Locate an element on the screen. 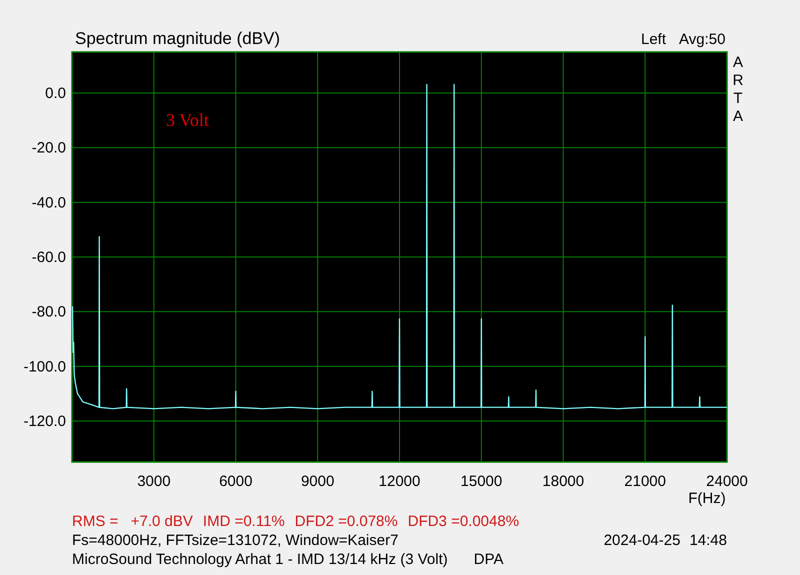 The width and height of the screenshot is (800, 575). y-tick-label: -120.0 is located at coordinates (44, 421).